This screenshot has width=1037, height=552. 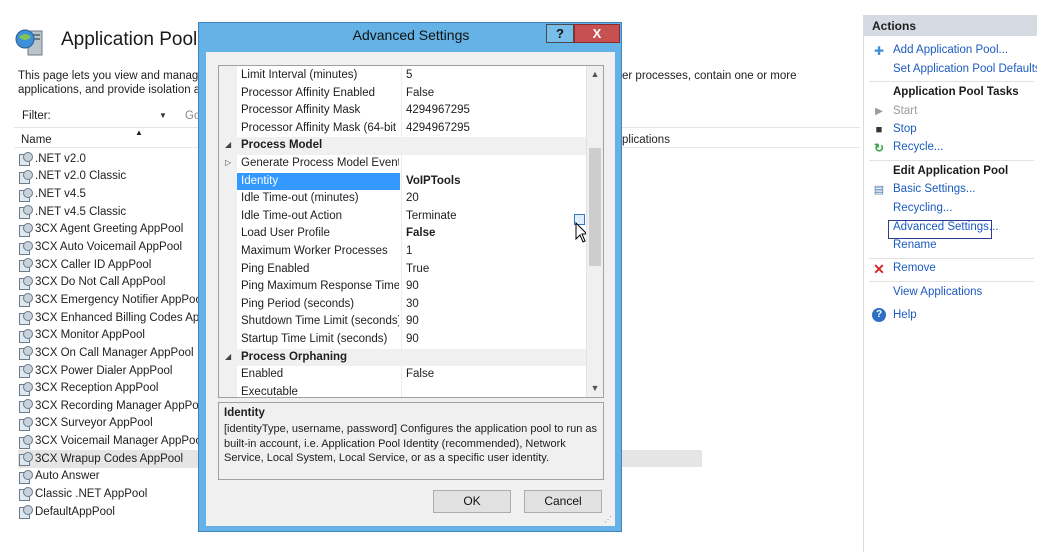 What do you see at coordinates (431, 216) in the screenshot?
I see `property-value: Terminate` at bounding box center [431, 216].